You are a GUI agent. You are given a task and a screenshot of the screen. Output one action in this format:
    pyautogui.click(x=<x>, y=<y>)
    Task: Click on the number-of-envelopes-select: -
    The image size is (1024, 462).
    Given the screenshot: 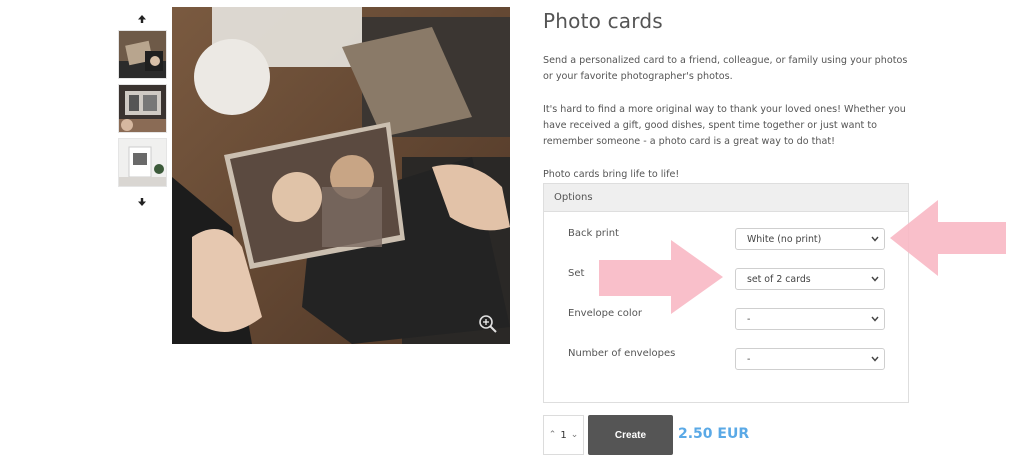 What is the action you would take?
    pyautogui.click(x=810, y=359)
    